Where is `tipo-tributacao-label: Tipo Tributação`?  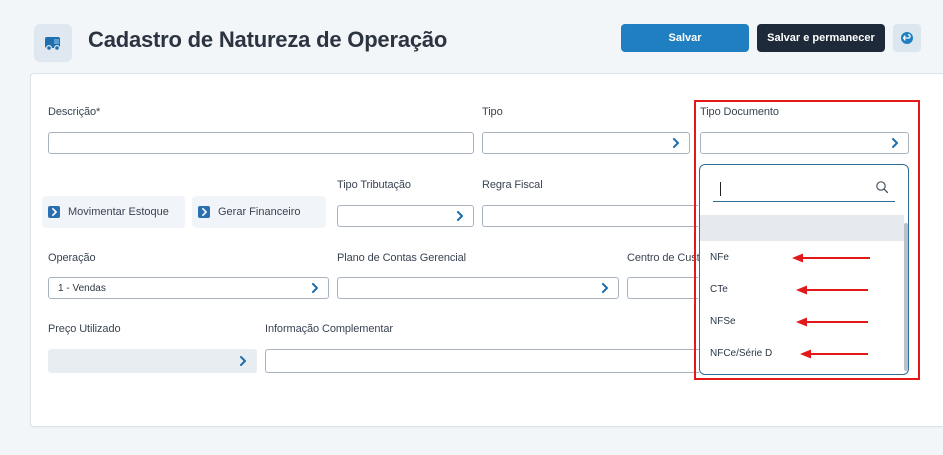 tipo-tributacao-label: Tipo Tributação is located at coordinates (374, 185).